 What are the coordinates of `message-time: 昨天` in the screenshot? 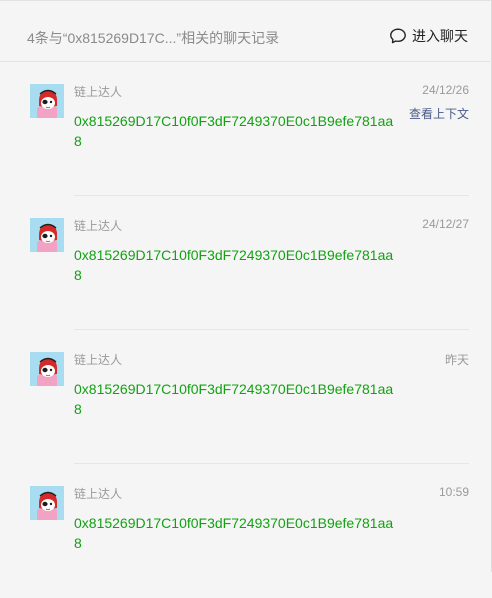 It's located at (456, 360).